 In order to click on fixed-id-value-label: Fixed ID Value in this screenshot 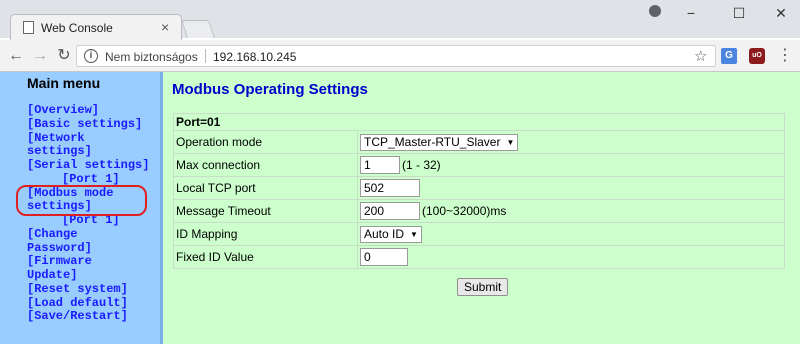, I will do `click(265, 257)`.